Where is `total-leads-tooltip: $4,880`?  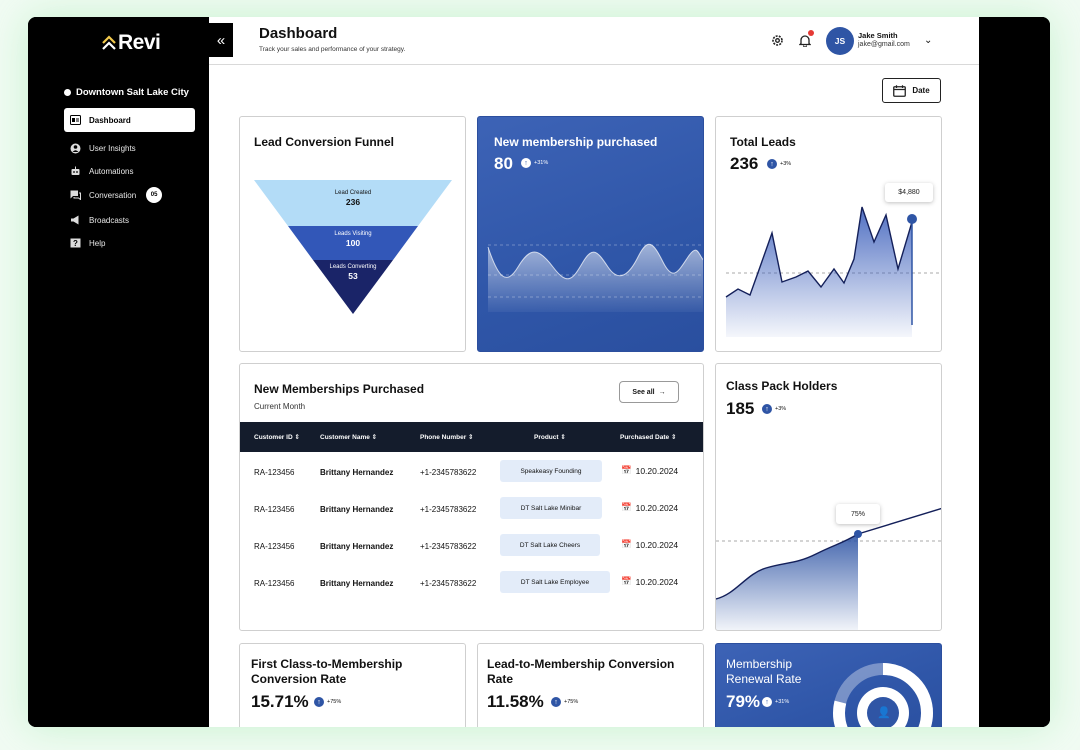
total-leads-tooltip: $4,880 is located at coordinates (909, 192).